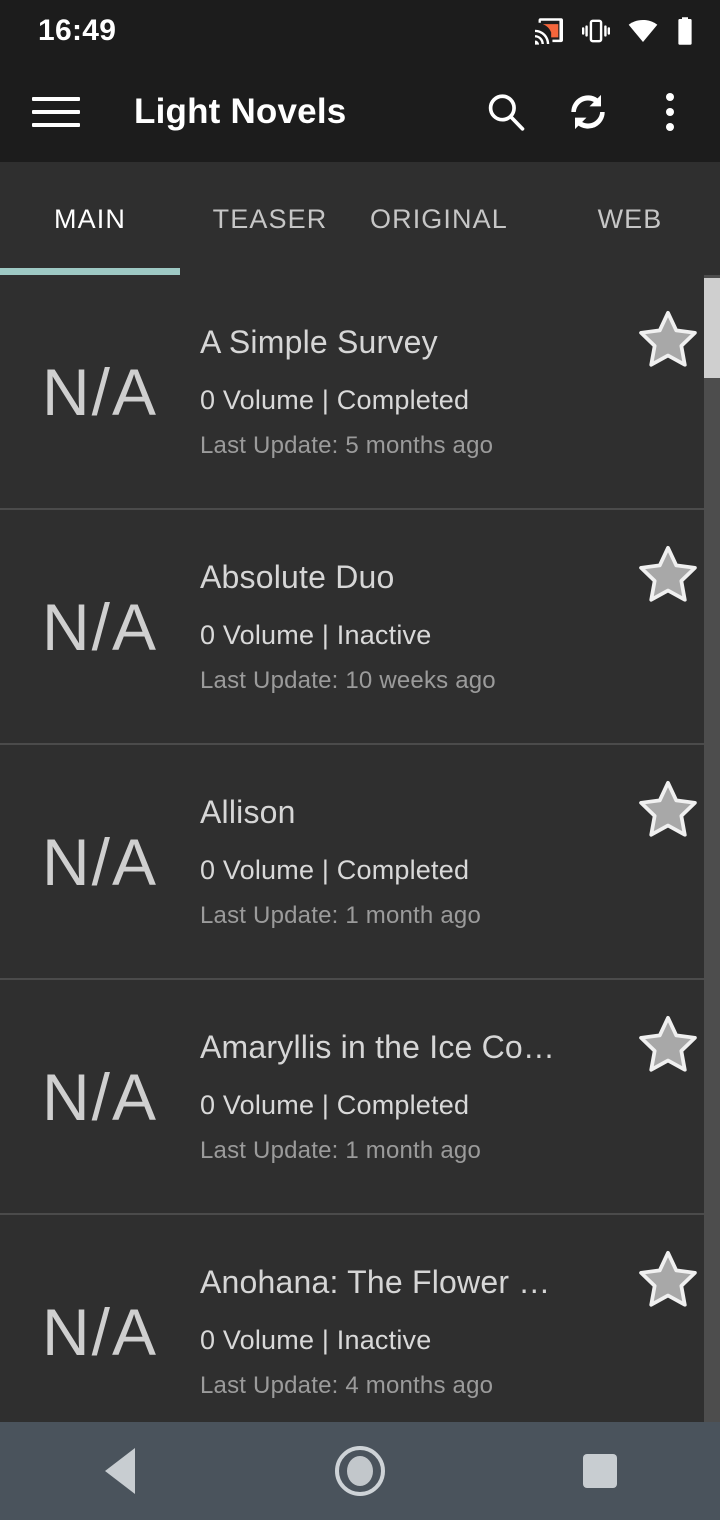  What do you see at coordinates (685, 31) in the screenshot?
I see `battery-icon` at bounding box center [685, 31].